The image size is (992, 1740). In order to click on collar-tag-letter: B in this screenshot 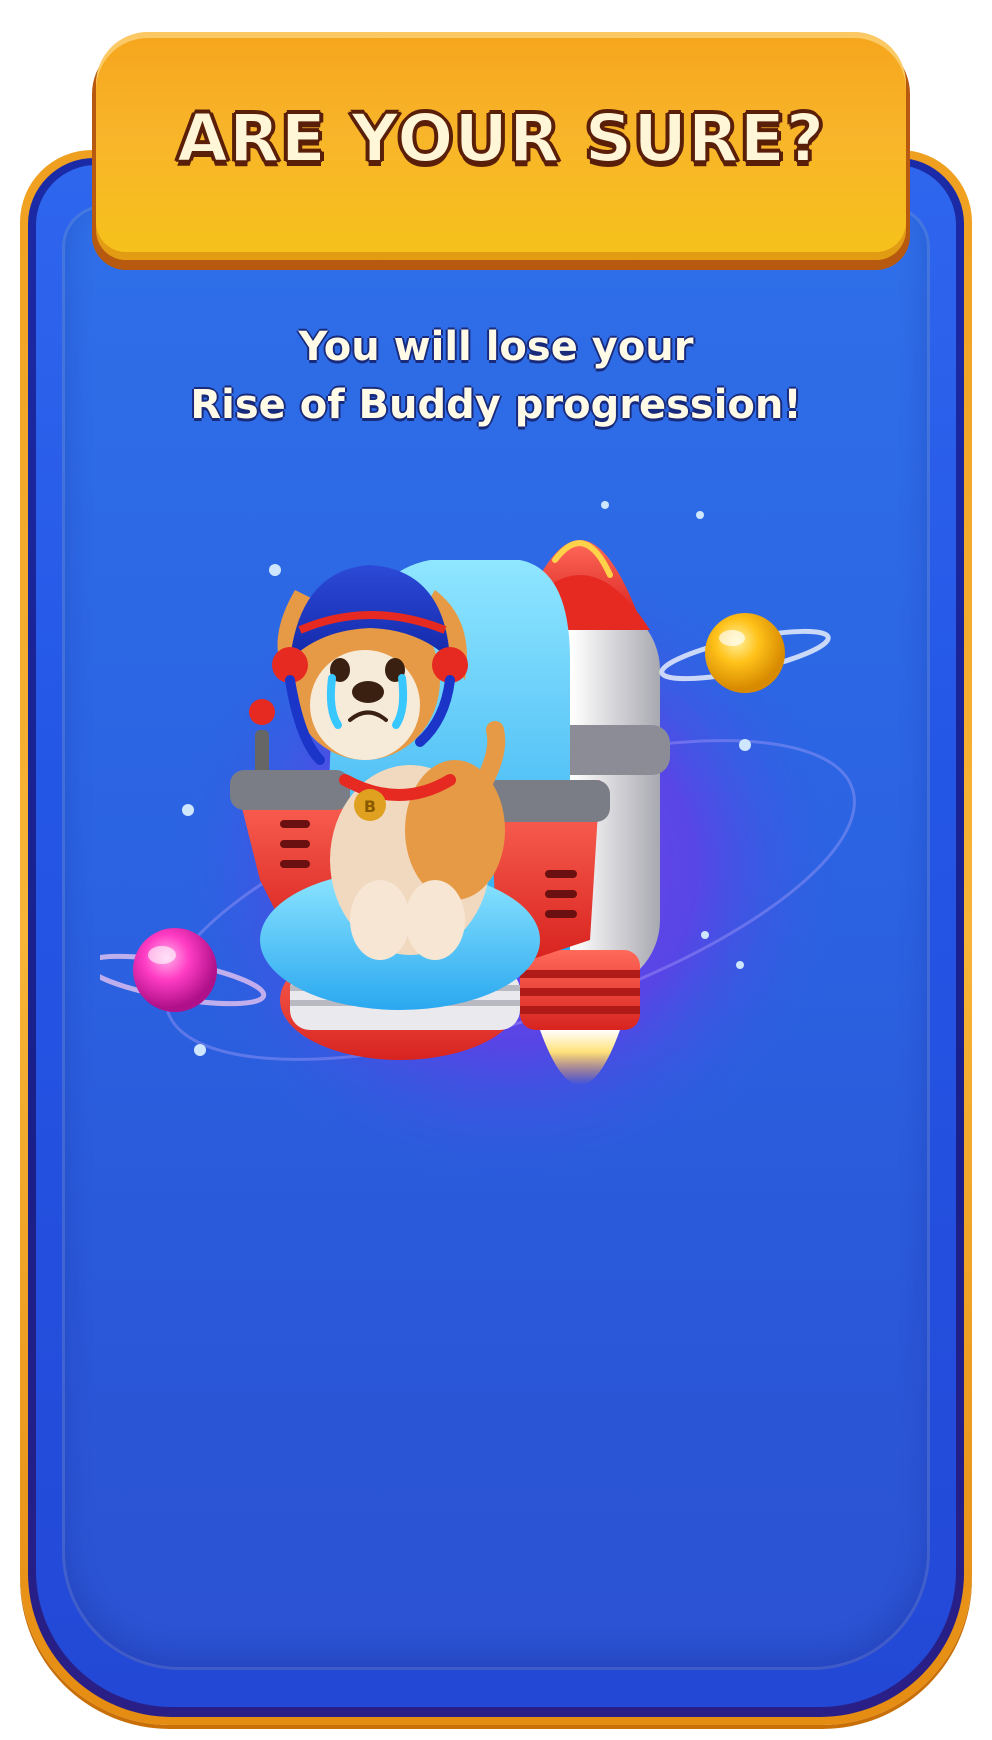, I will do `click(370, 806)`.